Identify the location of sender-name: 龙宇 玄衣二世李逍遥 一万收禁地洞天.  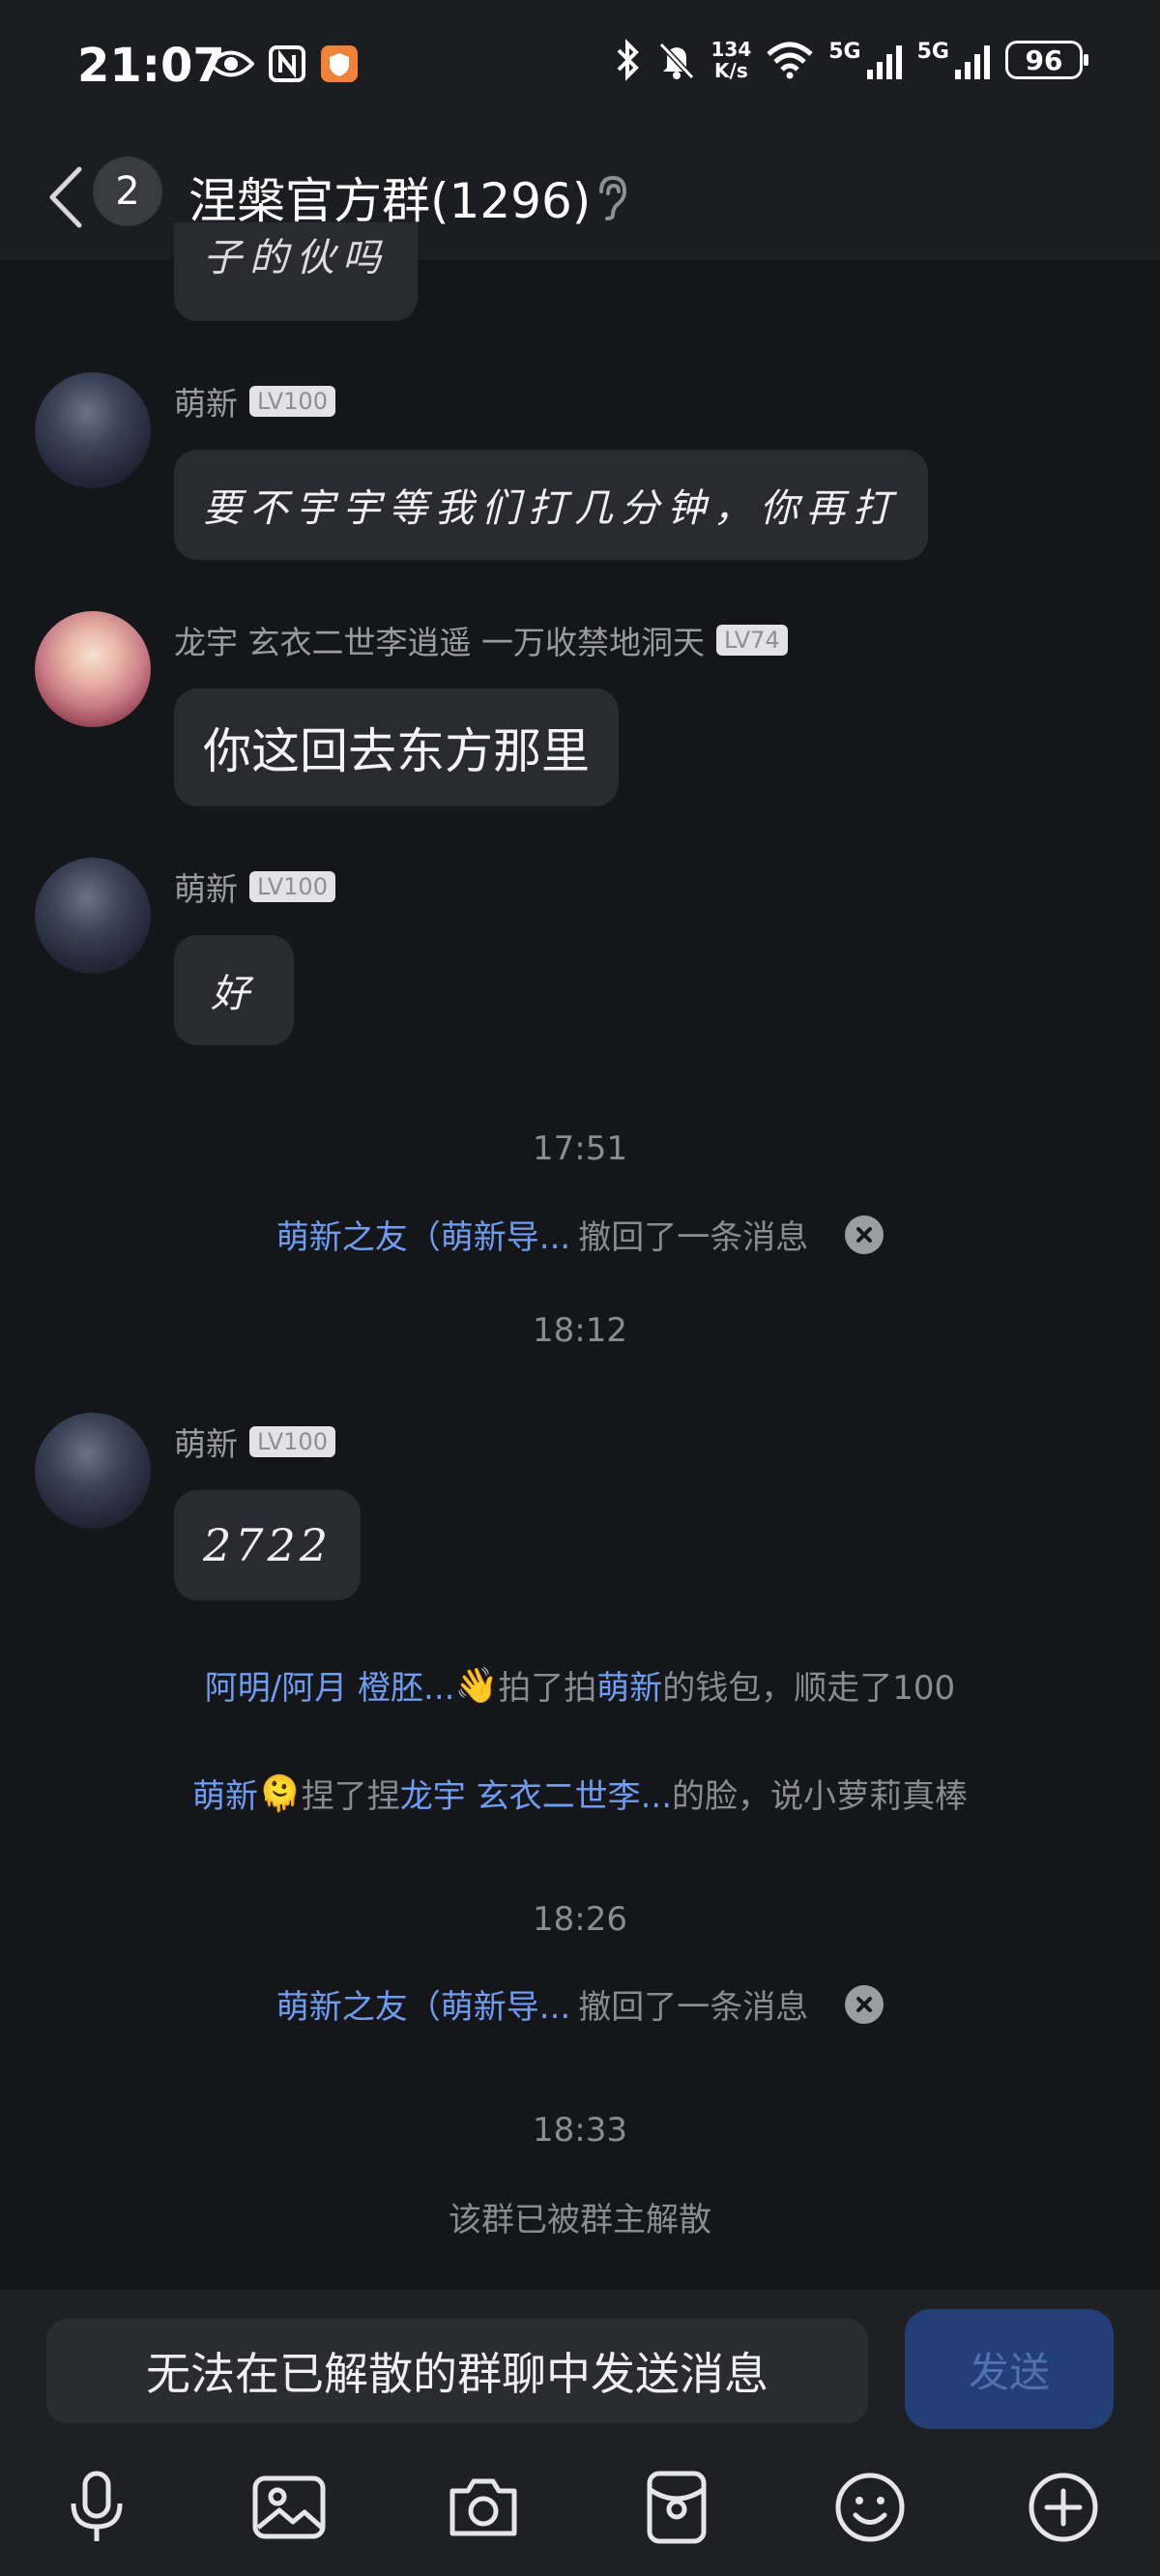
(440, 640).